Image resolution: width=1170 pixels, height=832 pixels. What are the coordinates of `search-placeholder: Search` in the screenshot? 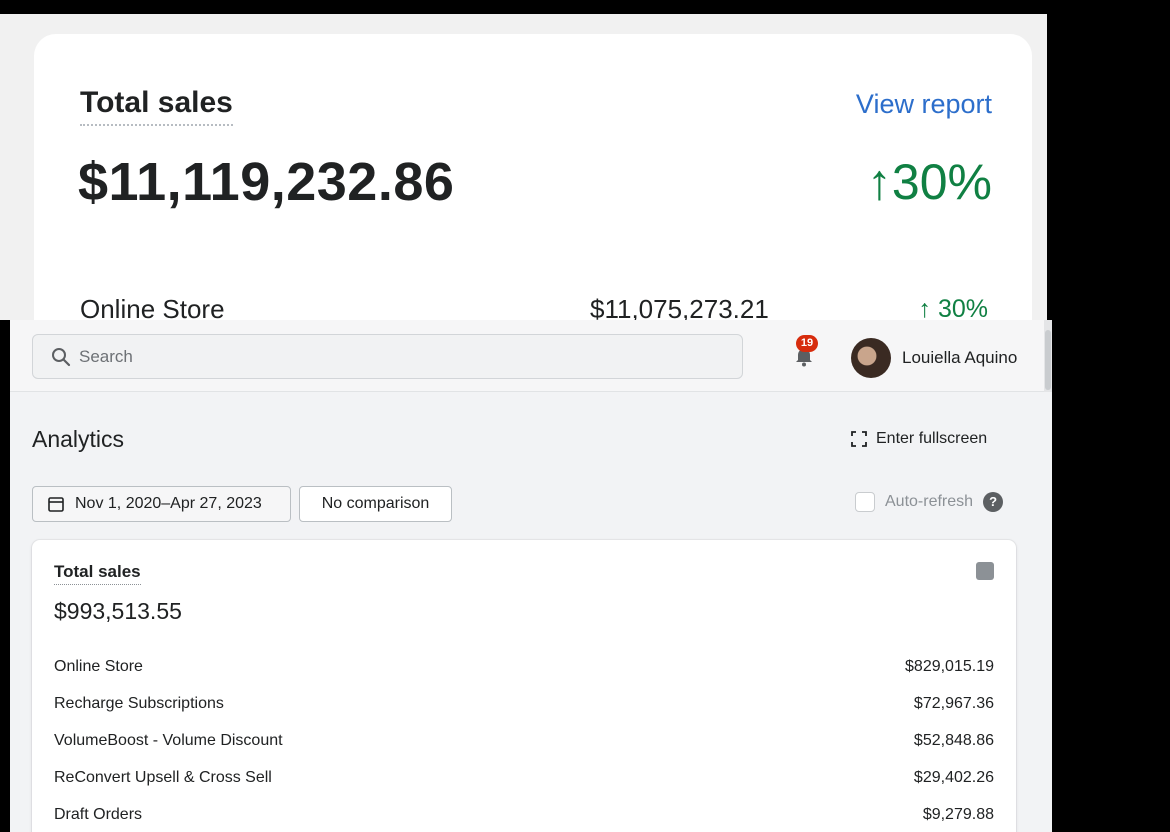 It's located at (106, 356).